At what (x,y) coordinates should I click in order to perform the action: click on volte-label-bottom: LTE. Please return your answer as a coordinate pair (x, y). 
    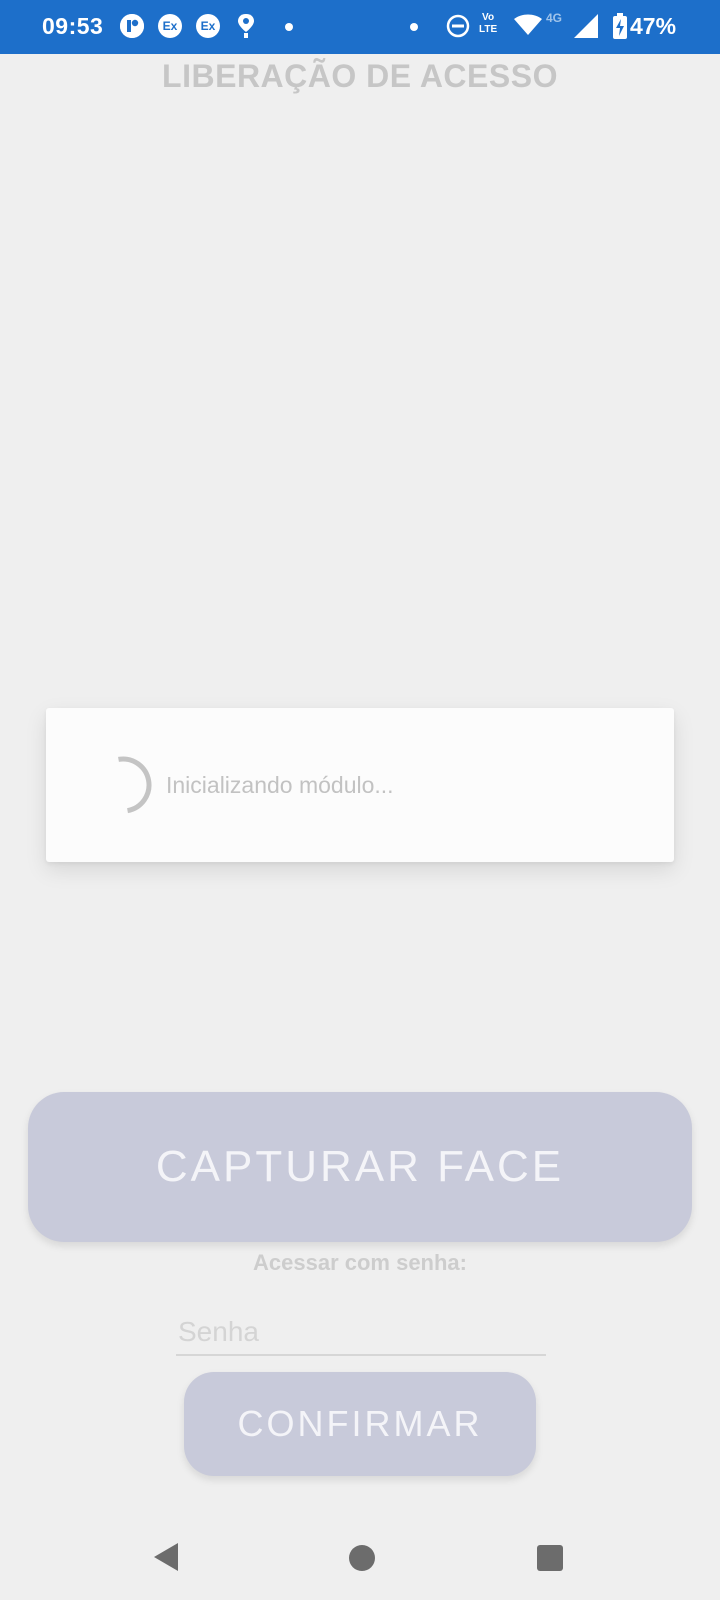
    Looking at the image, I should click on (488, 29).